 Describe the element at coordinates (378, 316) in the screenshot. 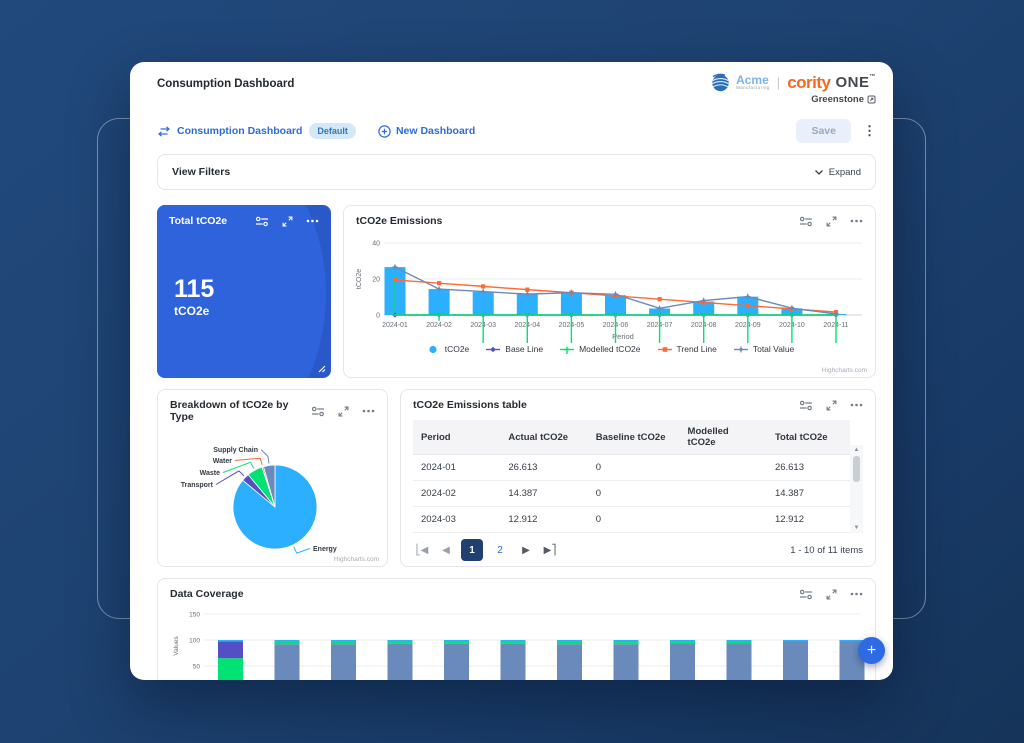

I see `svg-text: 0` at that location.